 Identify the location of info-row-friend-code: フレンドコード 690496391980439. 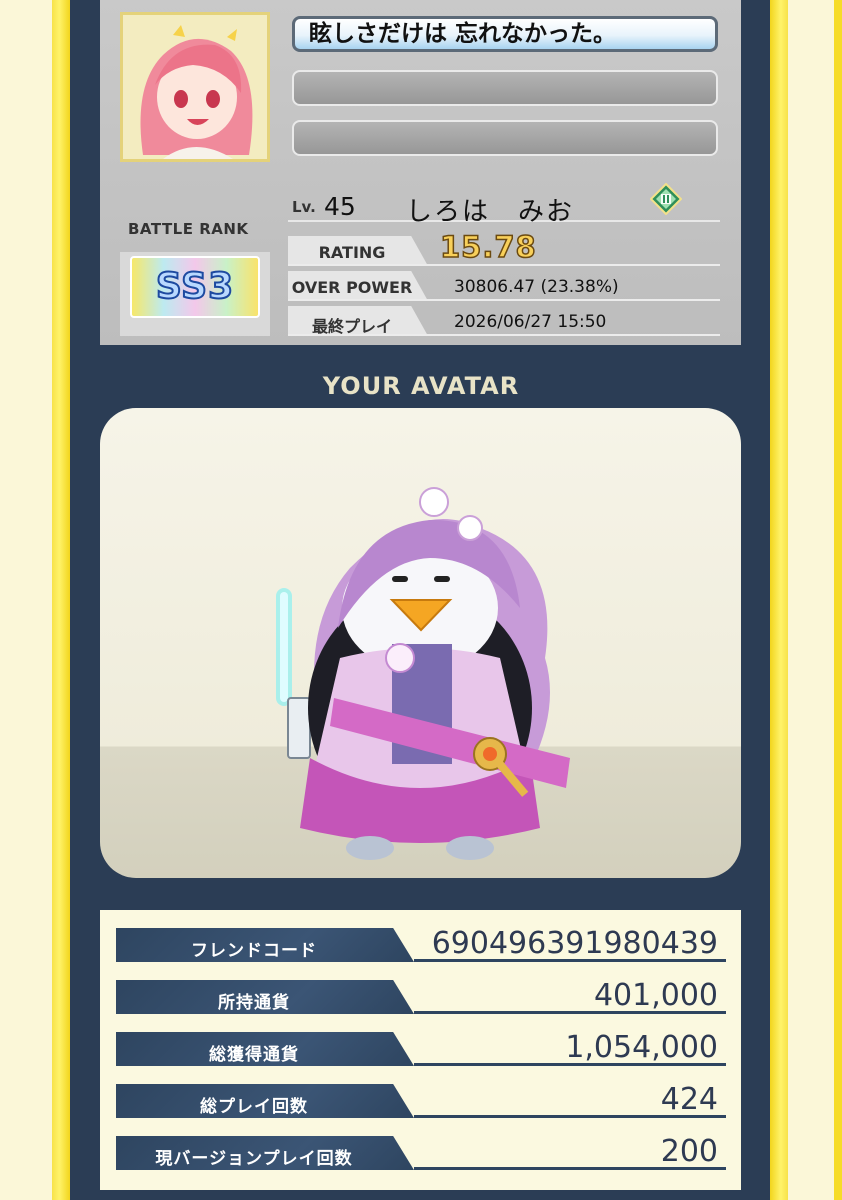
(421, 944).